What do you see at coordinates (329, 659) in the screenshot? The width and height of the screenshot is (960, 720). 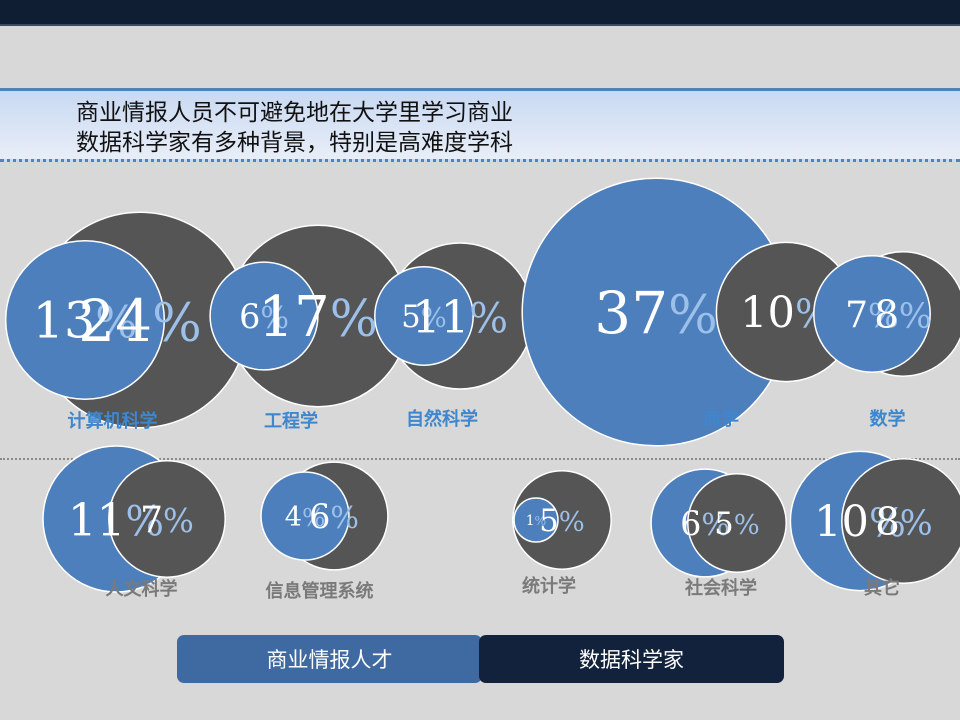 I see `legend-business-intelligence: 商业情报人才` at bounding box center [329, 659].